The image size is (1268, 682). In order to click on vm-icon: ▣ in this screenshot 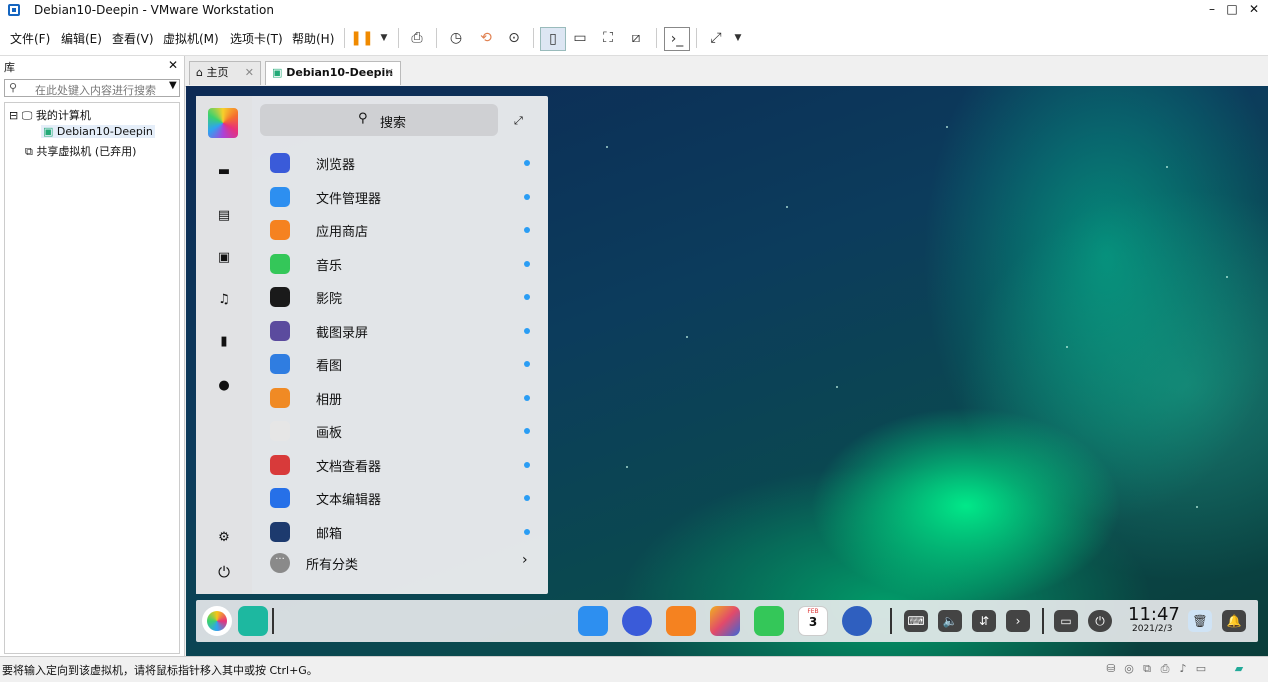, I will do `click(277, 72)`.